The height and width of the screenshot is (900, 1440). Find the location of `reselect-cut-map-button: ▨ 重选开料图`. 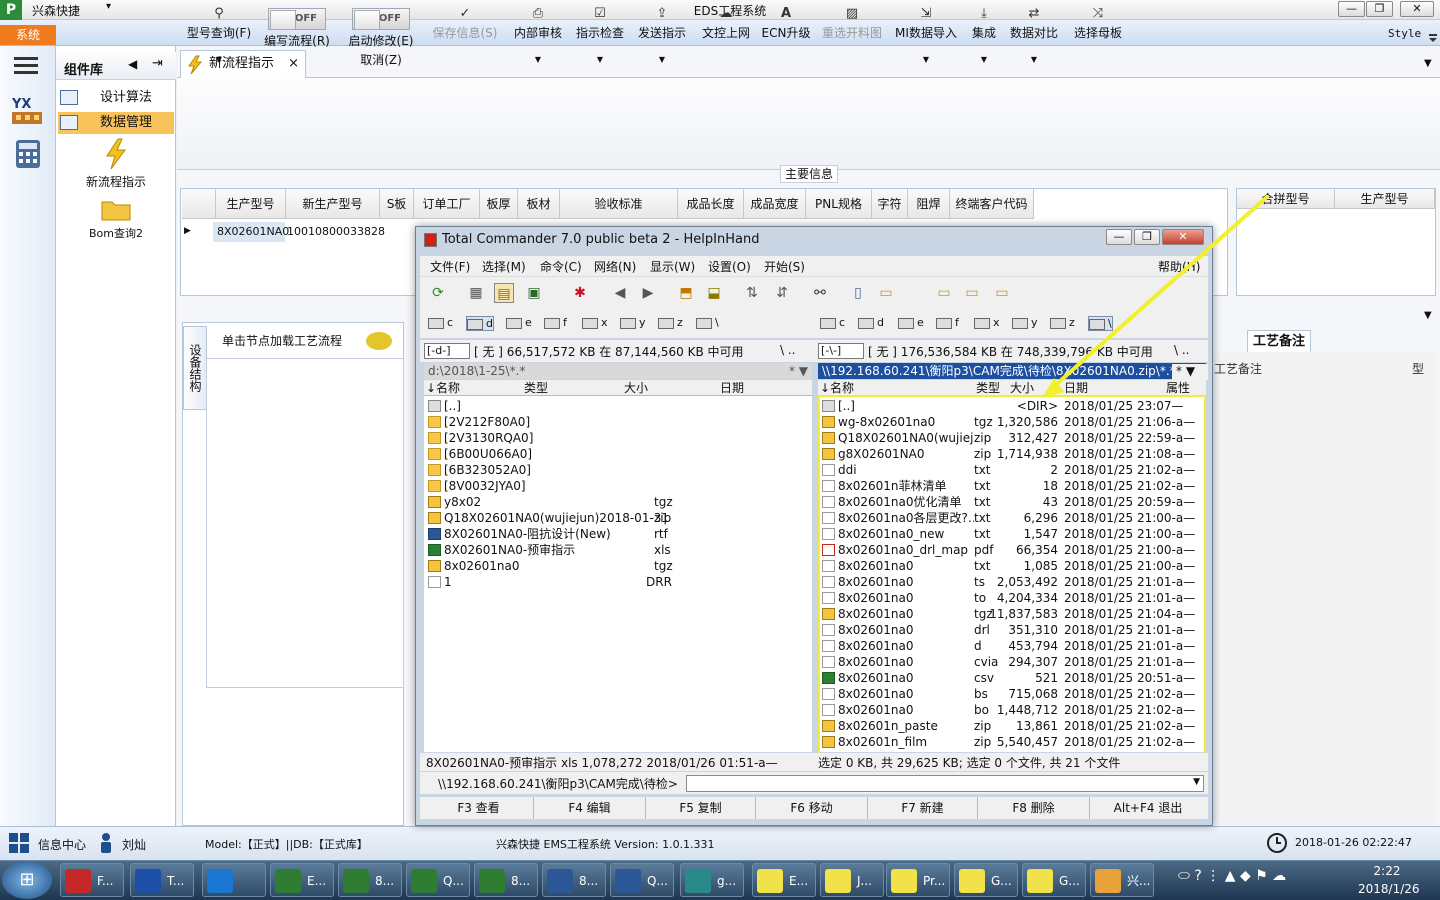

reselect-cut-map-button: ▨ 重选开料图 is located at coordinates (852, 49).